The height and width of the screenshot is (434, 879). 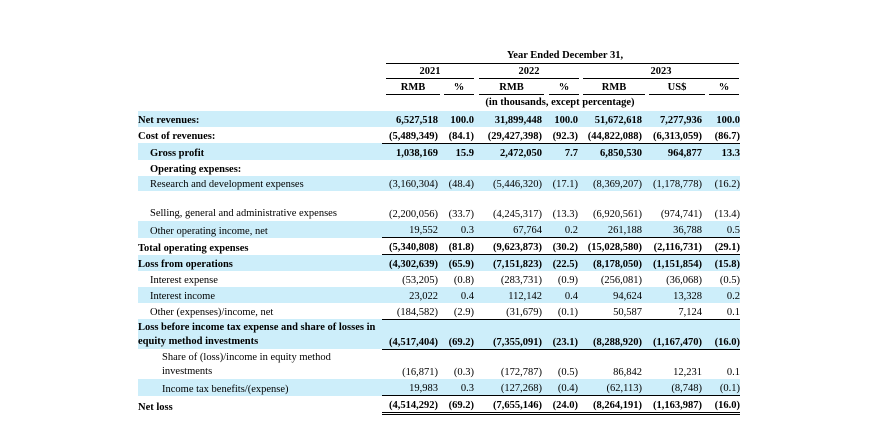 I want to click on value-2021-rmb: (184,582), so click(x=411, y=311).